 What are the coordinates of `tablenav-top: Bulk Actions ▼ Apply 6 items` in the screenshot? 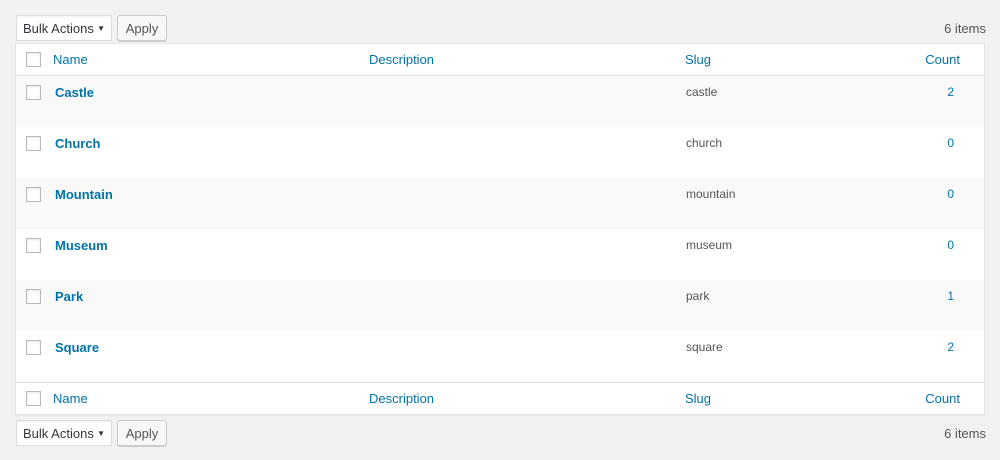 It's located at (501, 28).